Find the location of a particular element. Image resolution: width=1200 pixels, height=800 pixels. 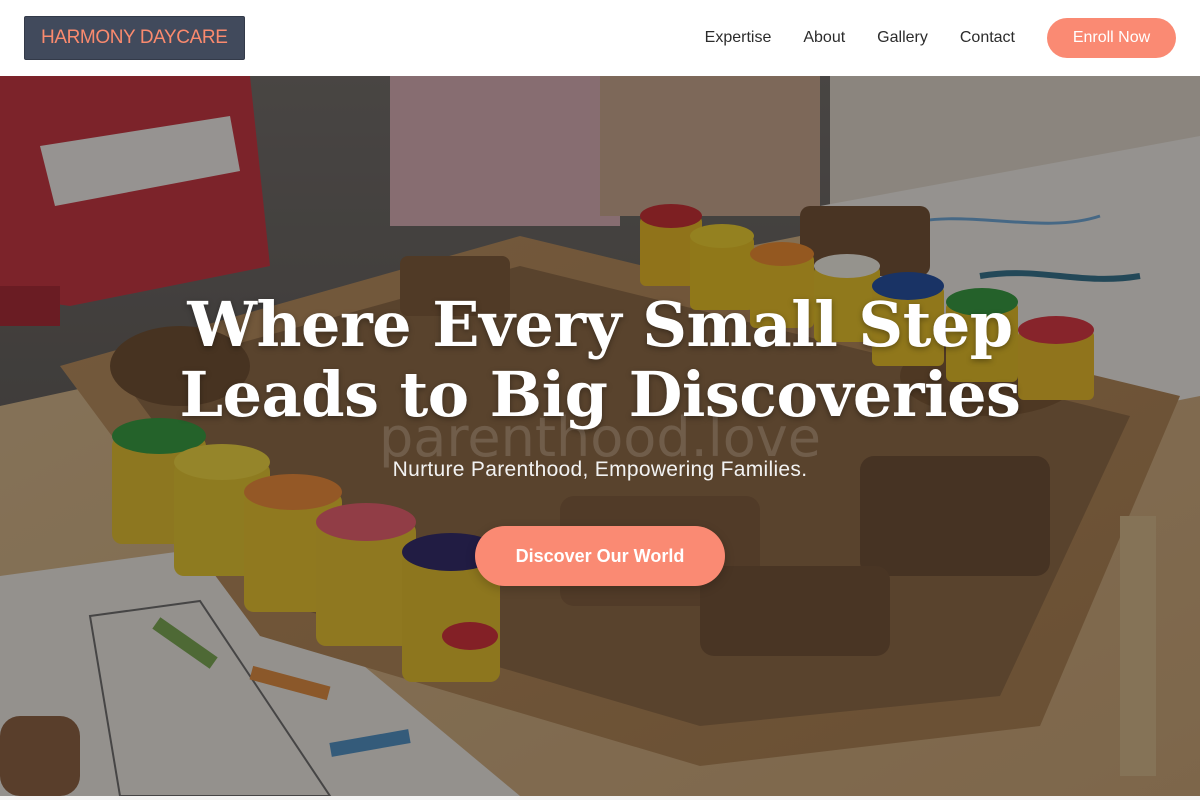

nav-link-gallery: Gallery is located at coordinates (902, 38).